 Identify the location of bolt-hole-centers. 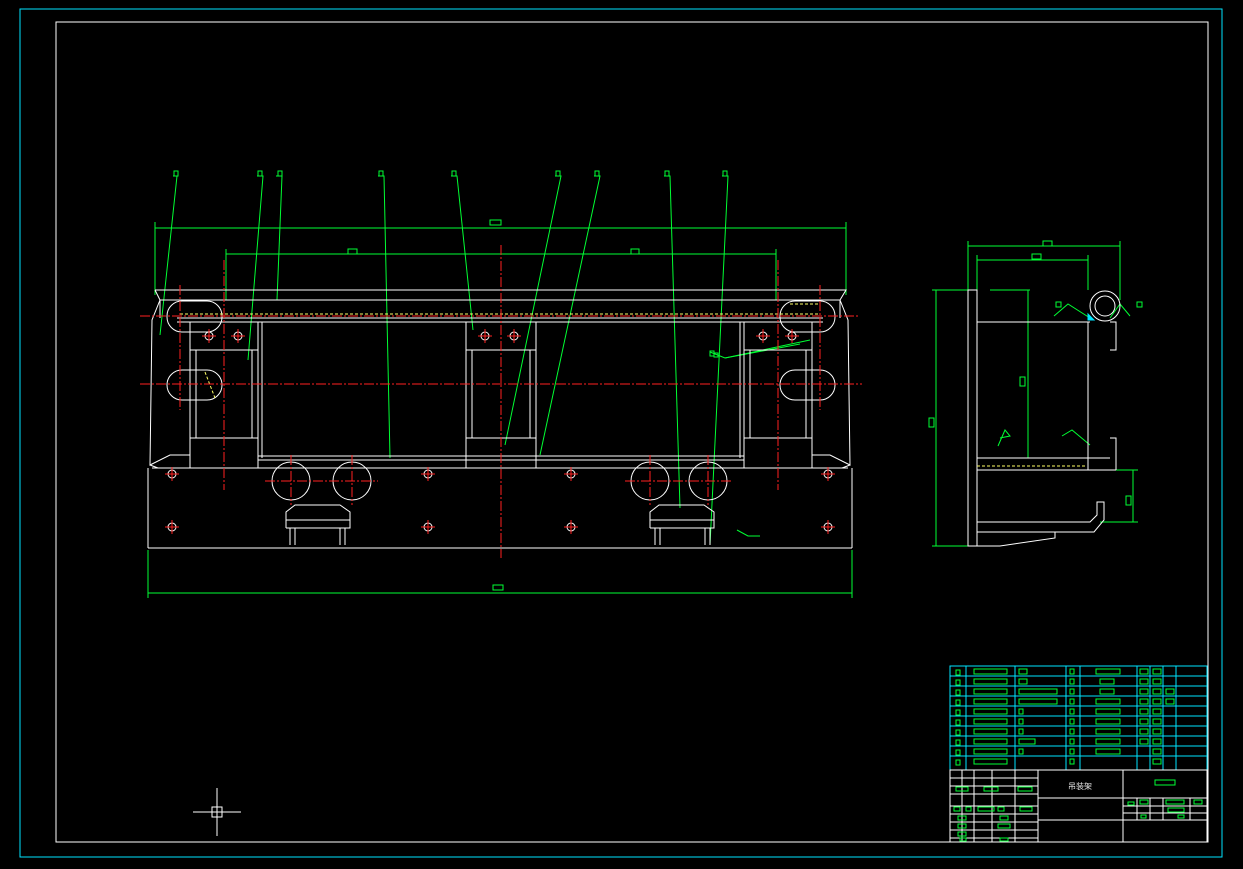
(500, 431).